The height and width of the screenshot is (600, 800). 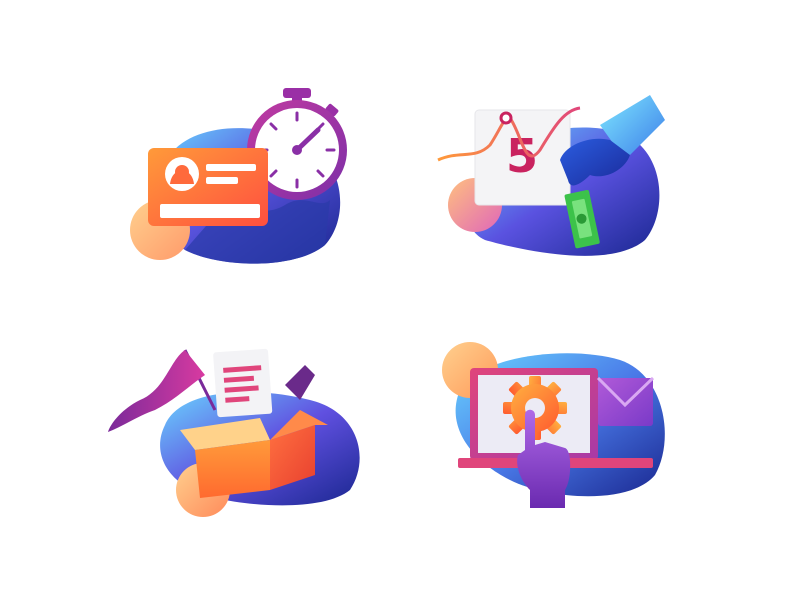 I want to click on id-card-stopwatch-icon, so click(x=230, y=180).